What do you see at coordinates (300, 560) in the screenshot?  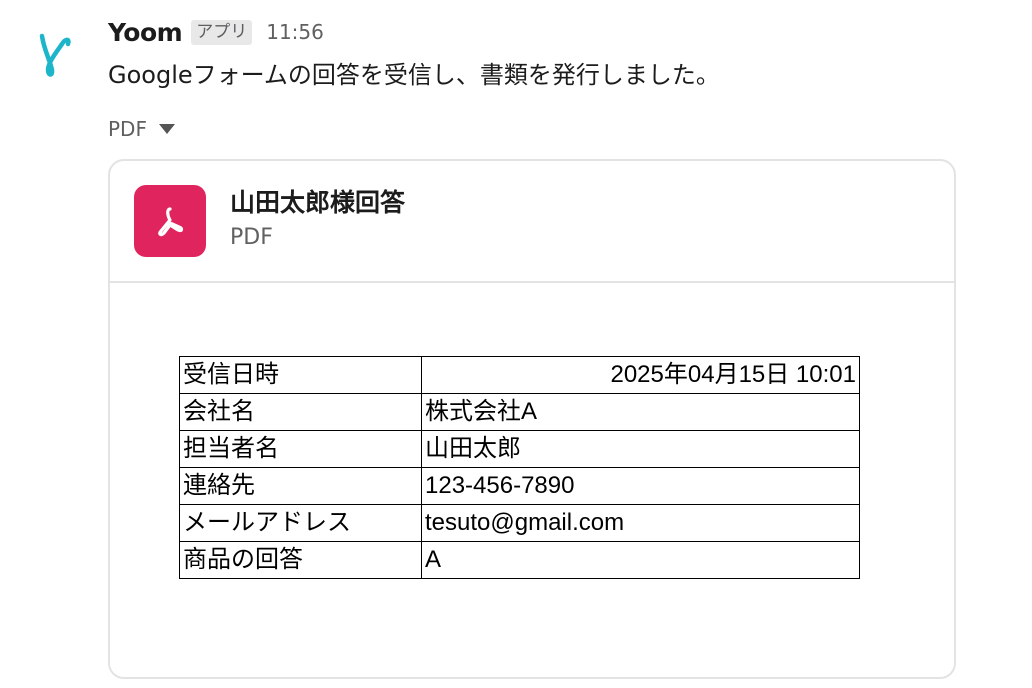 I see `table-cell-label: 商品の回答` at bounding box center [300, 560].